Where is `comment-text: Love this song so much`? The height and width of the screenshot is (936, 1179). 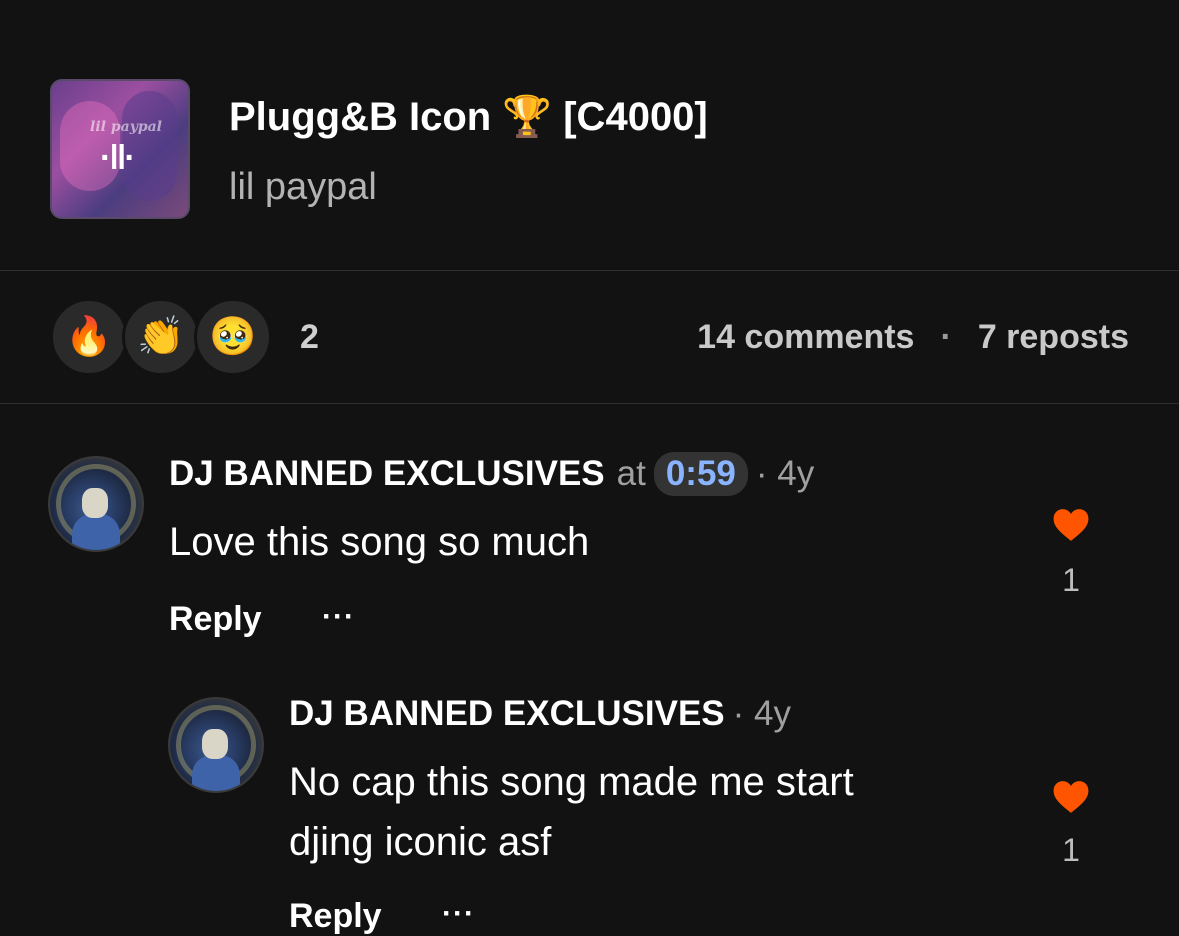
comment-text: Love this song so much is located at coordinates (379, 542).